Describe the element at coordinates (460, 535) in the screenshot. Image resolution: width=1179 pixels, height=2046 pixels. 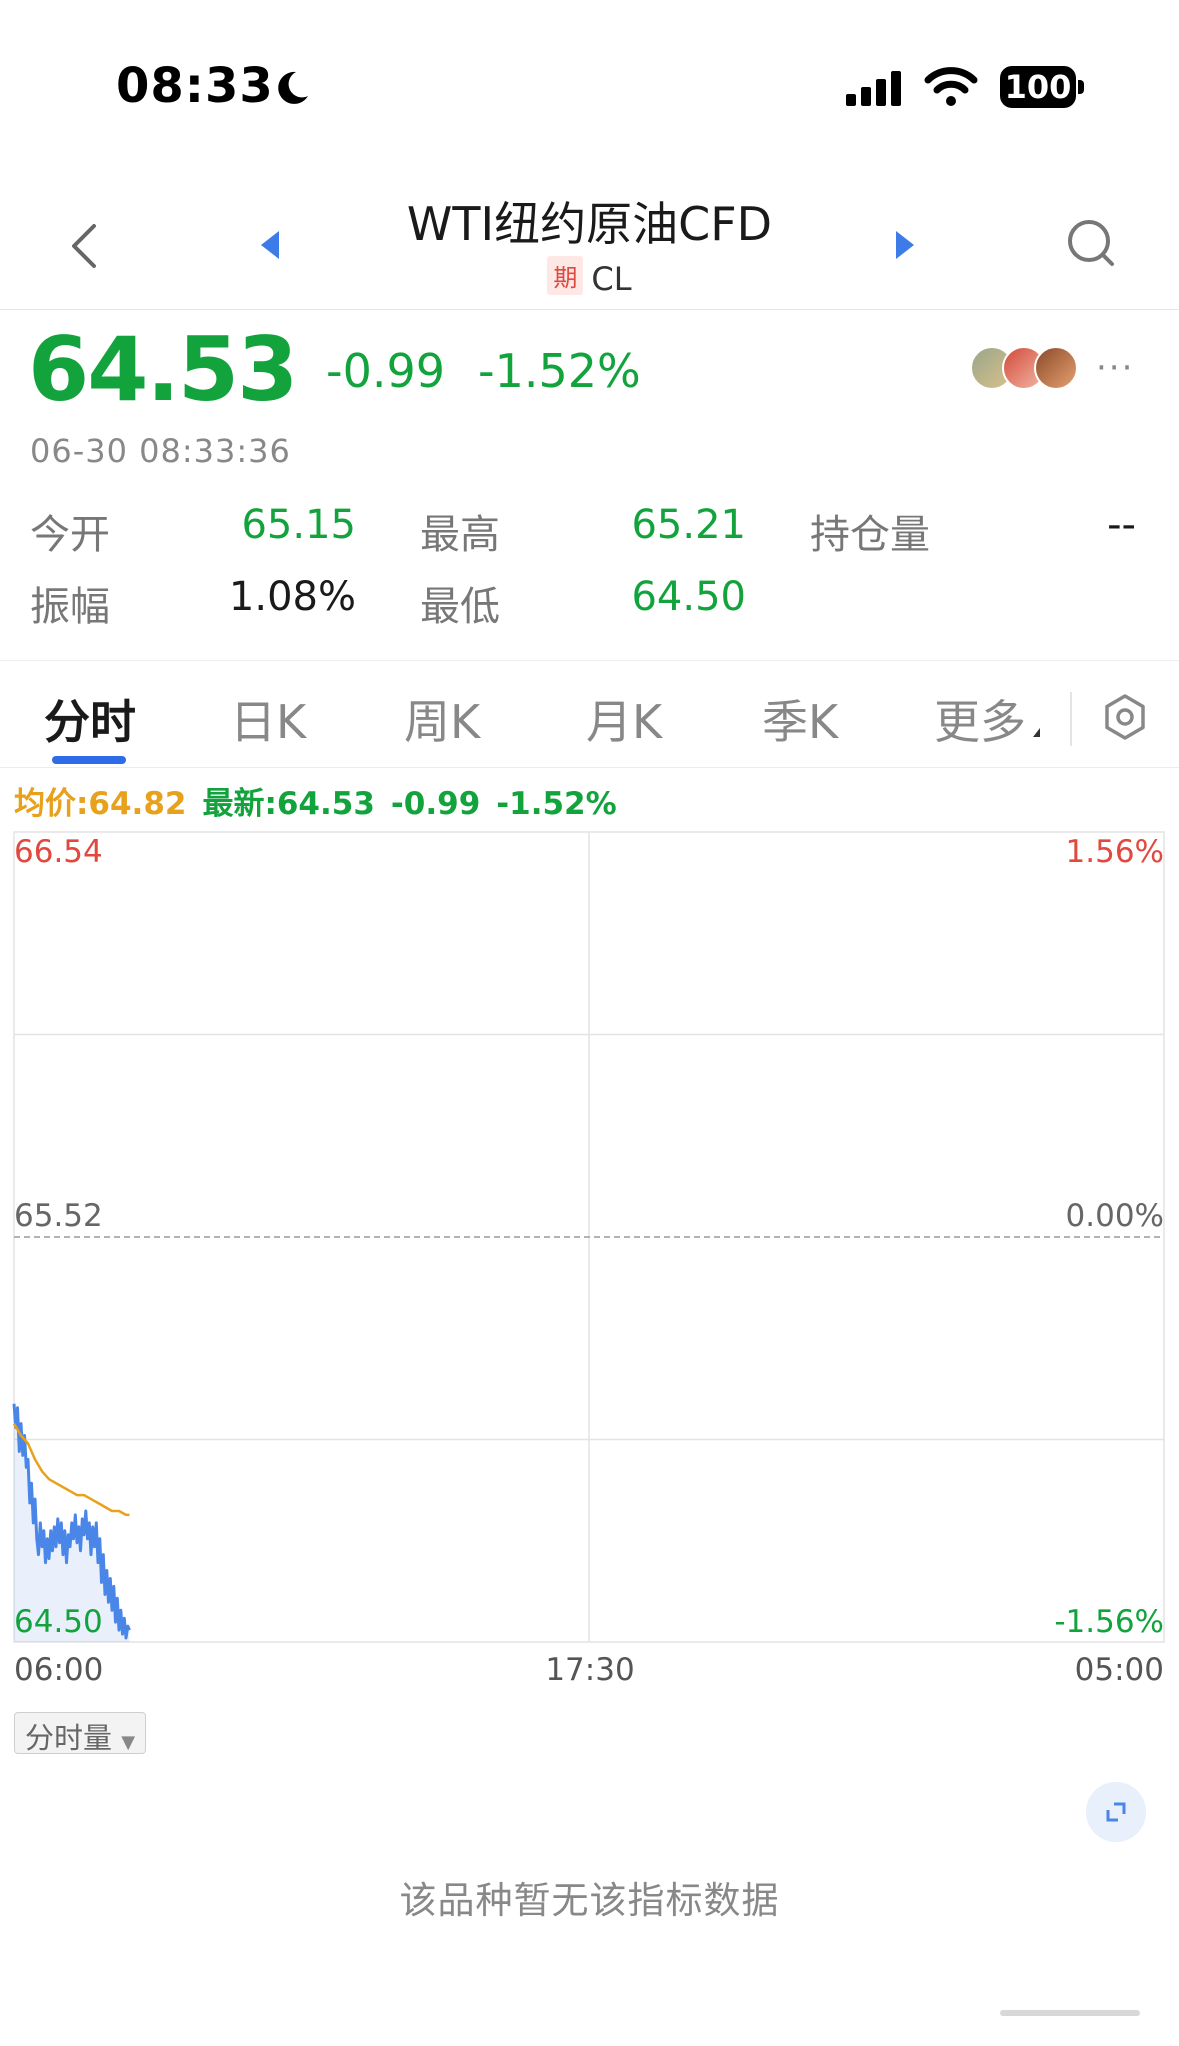
I see `high-label: 最高` at that location.